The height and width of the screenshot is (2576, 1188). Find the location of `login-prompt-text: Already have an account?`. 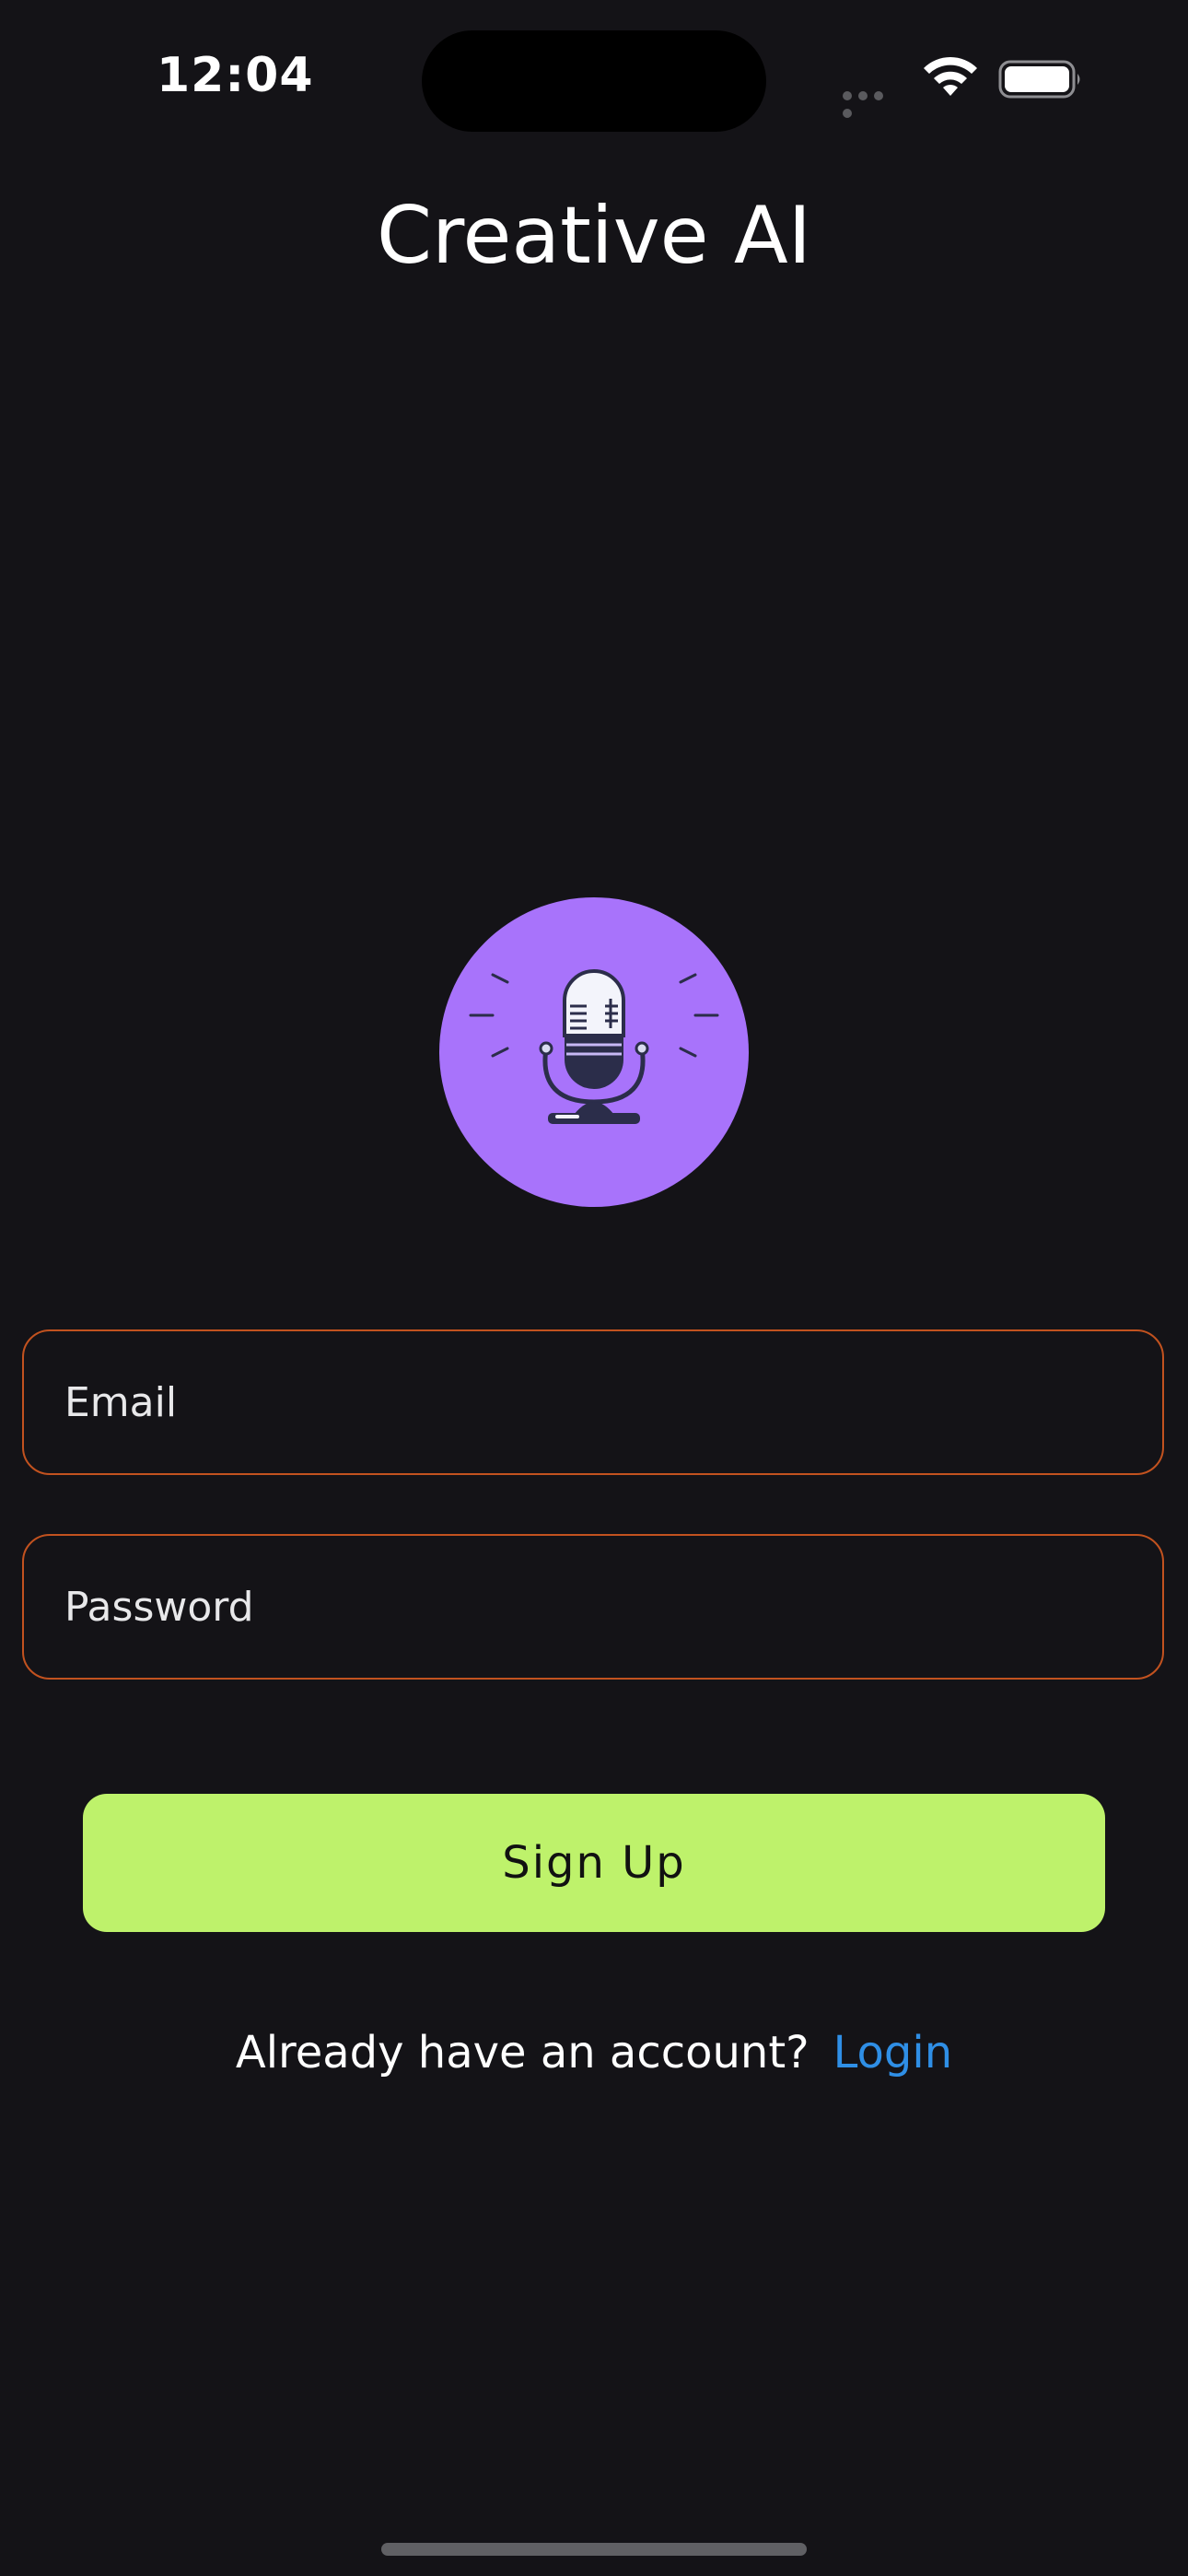

login-prompt-text: Already have an account? is located at coordinates (522, 2052).